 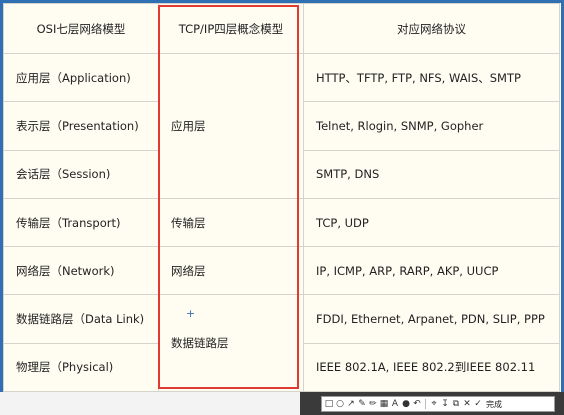 I want to click on table-row: 传输层（Transport) 传输层 TCP, UDP, so click(x=281, y=222).